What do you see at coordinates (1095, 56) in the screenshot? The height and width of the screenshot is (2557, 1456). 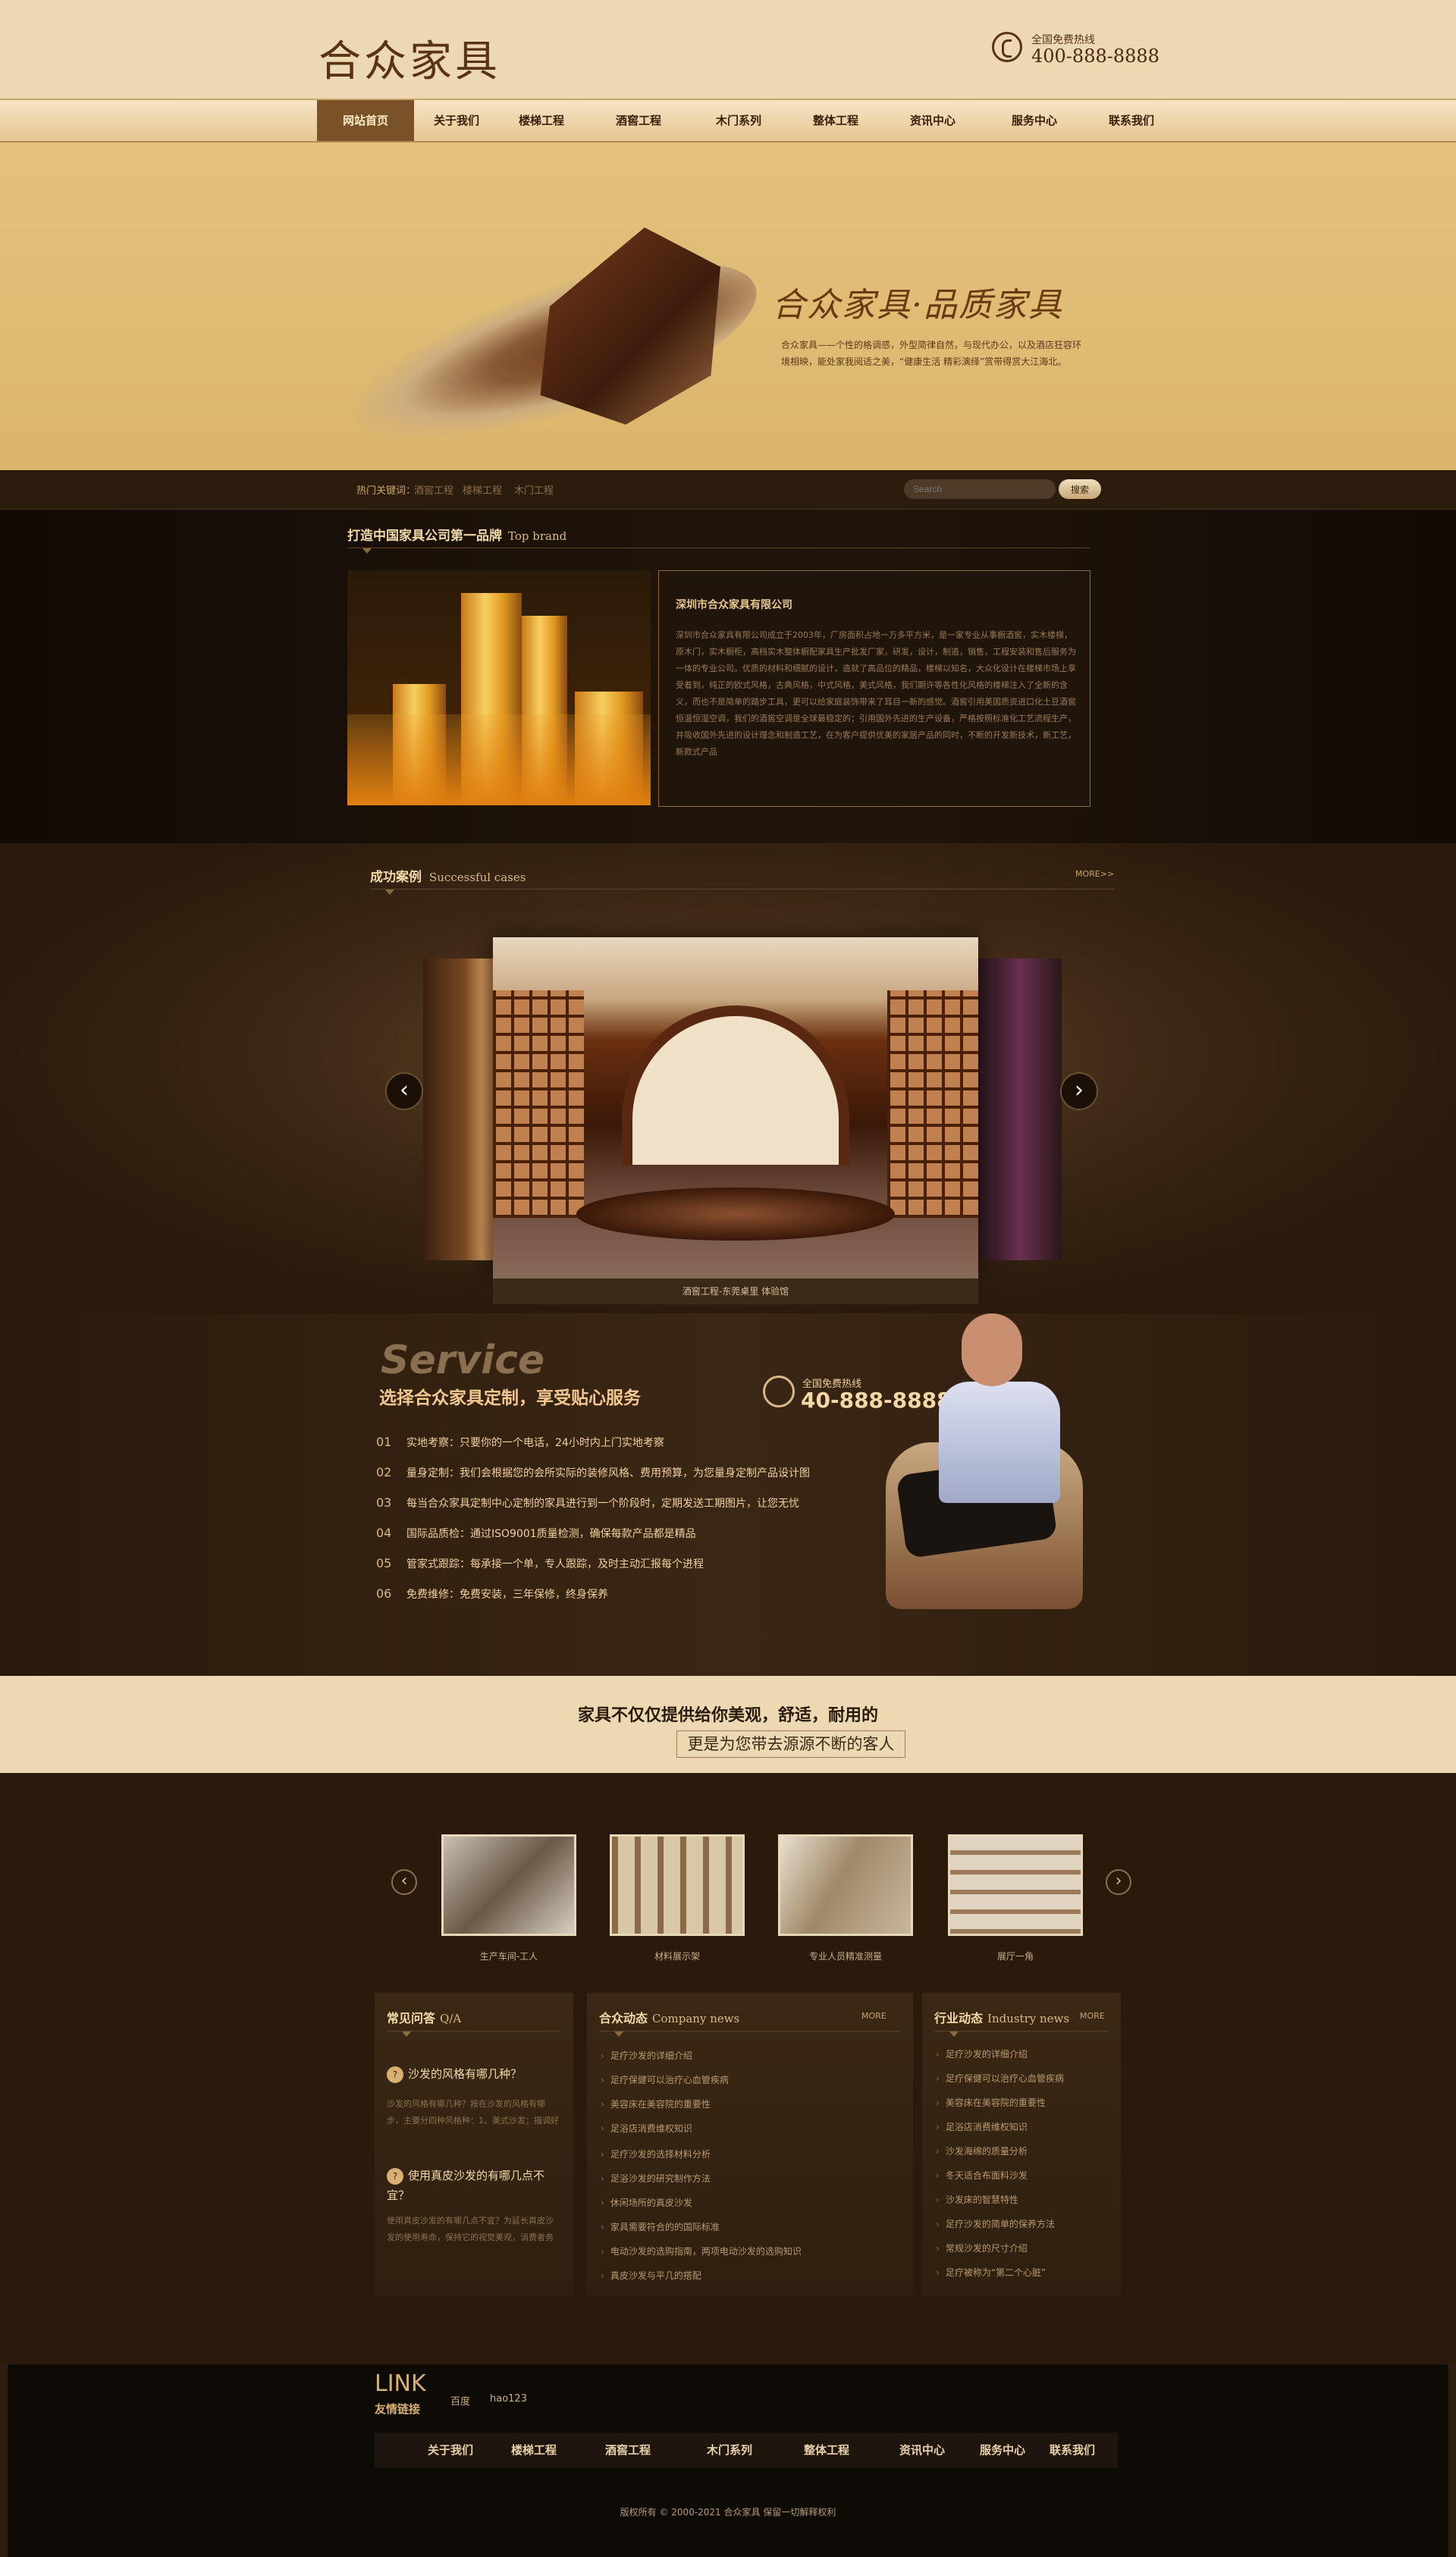 I see `hotline-number: 400-888-8888` at bounding box center [1095, 56].